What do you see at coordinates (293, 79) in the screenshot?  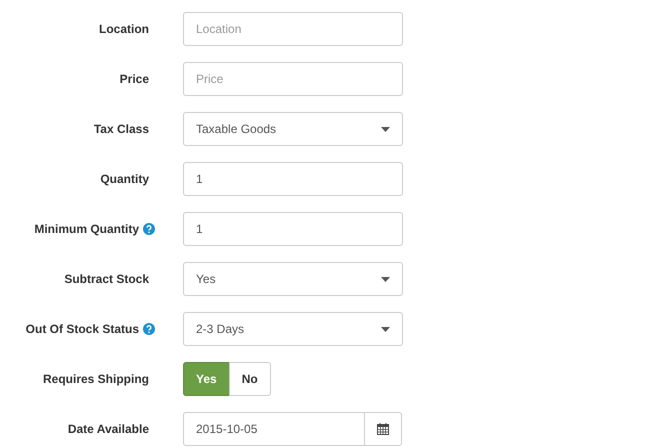 I see `text-field: Price` at bounding box center [293, 79].